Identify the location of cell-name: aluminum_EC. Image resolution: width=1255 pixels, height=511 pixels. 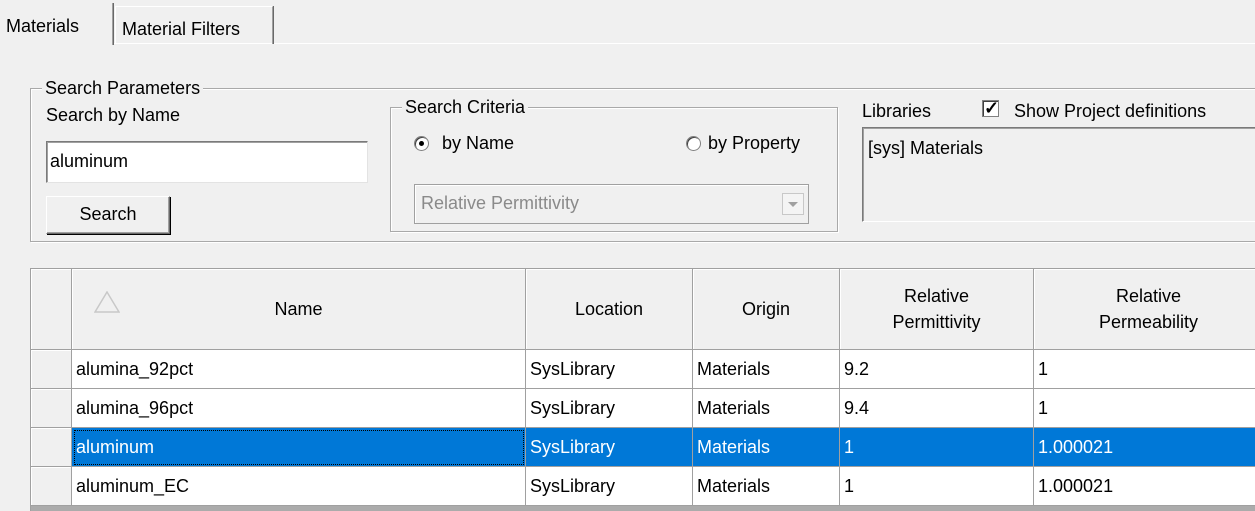
(299, 486).